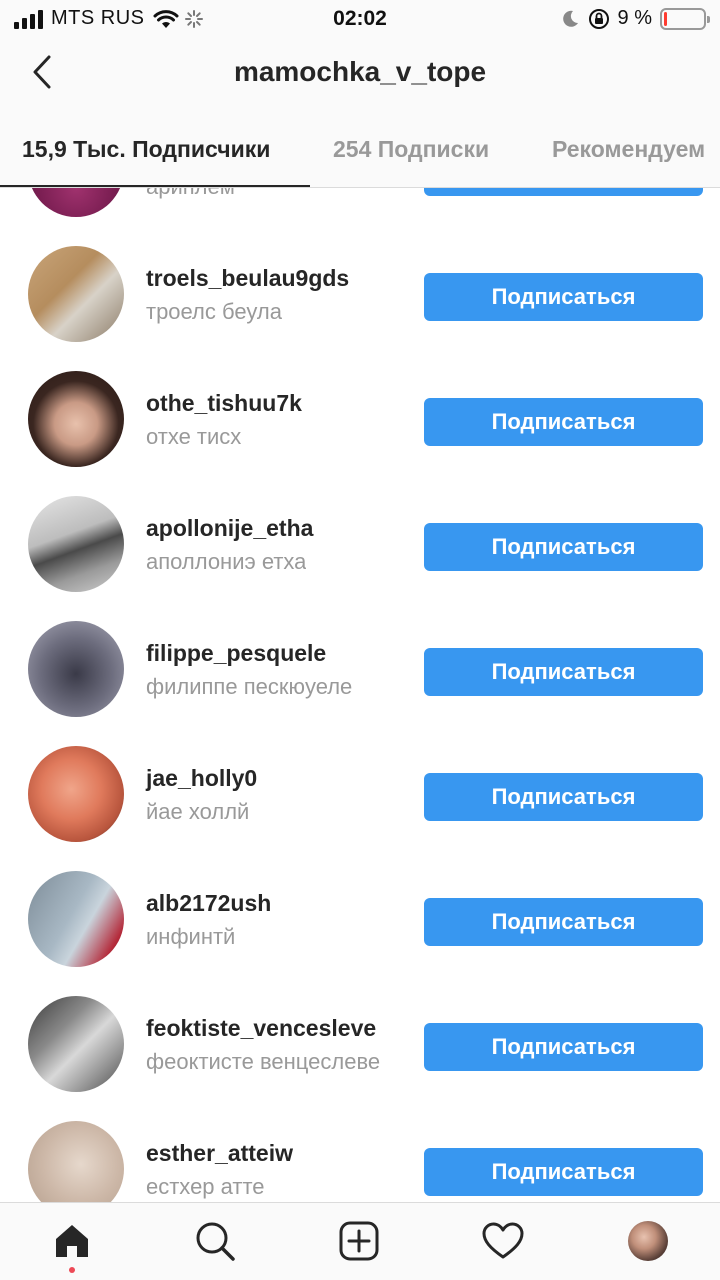  I want to click on home-icon, so click(72, 1241).